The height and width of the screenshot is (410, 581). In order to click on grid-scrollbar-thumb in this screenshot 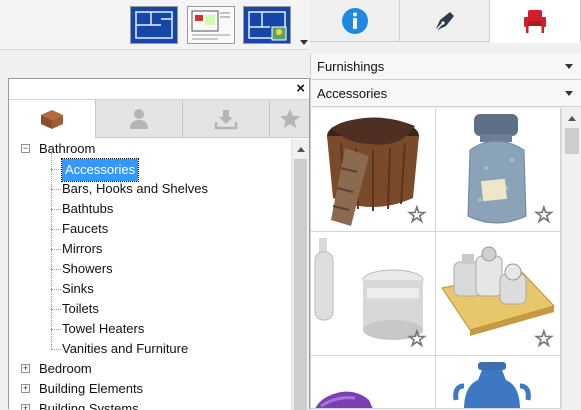, I will do `click(572, 141)`.